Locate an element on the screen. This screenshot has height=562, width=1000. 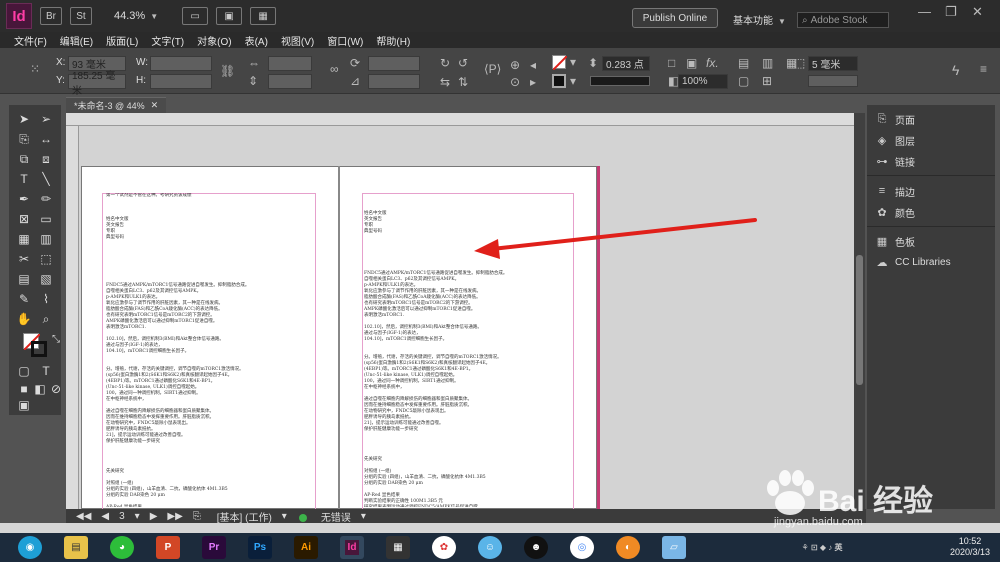
base-style-status: [基本] (工作) is located at coordinates (244, 516).